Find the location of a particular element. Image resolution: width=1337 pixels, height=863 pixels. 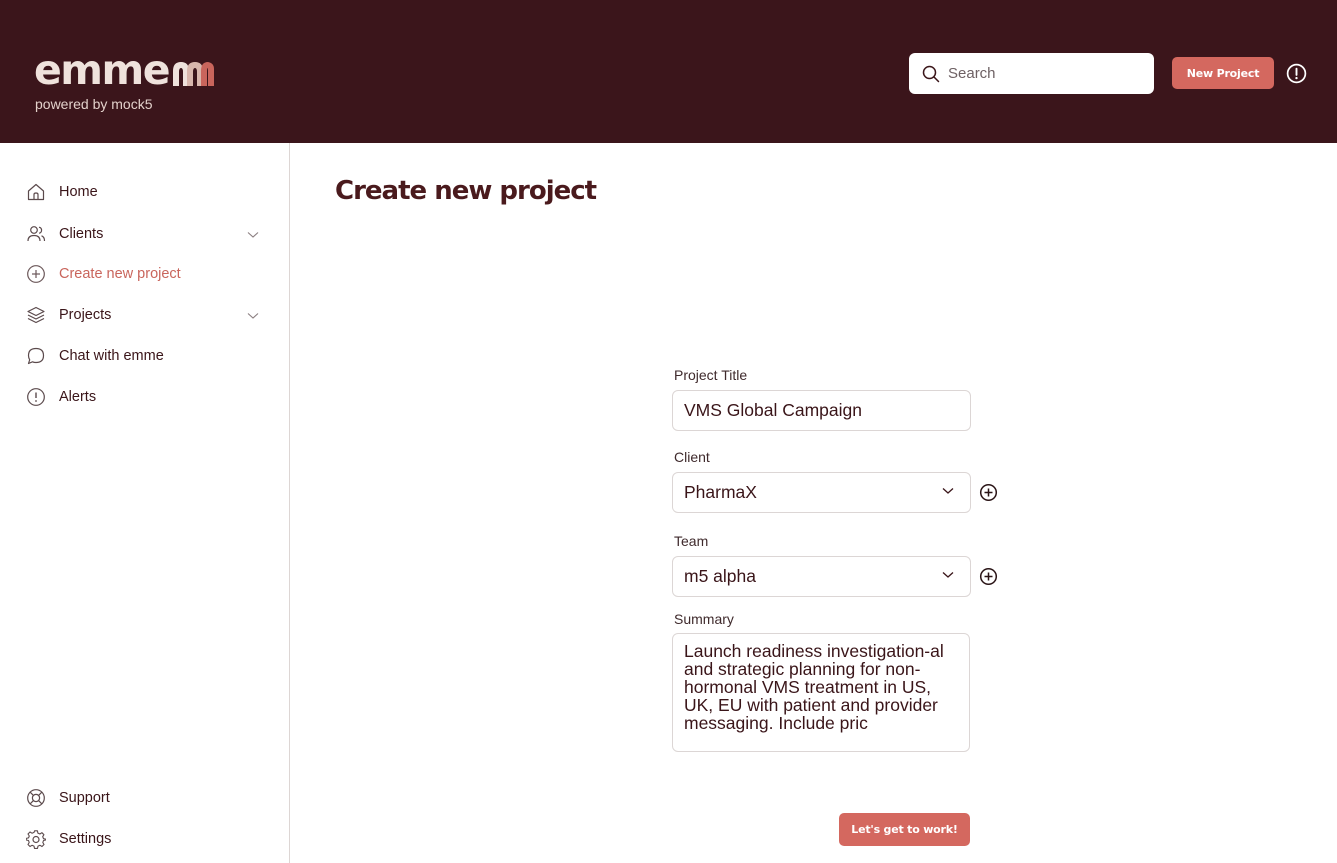

client-value: PharmaX is located at coordinates (720, 492).